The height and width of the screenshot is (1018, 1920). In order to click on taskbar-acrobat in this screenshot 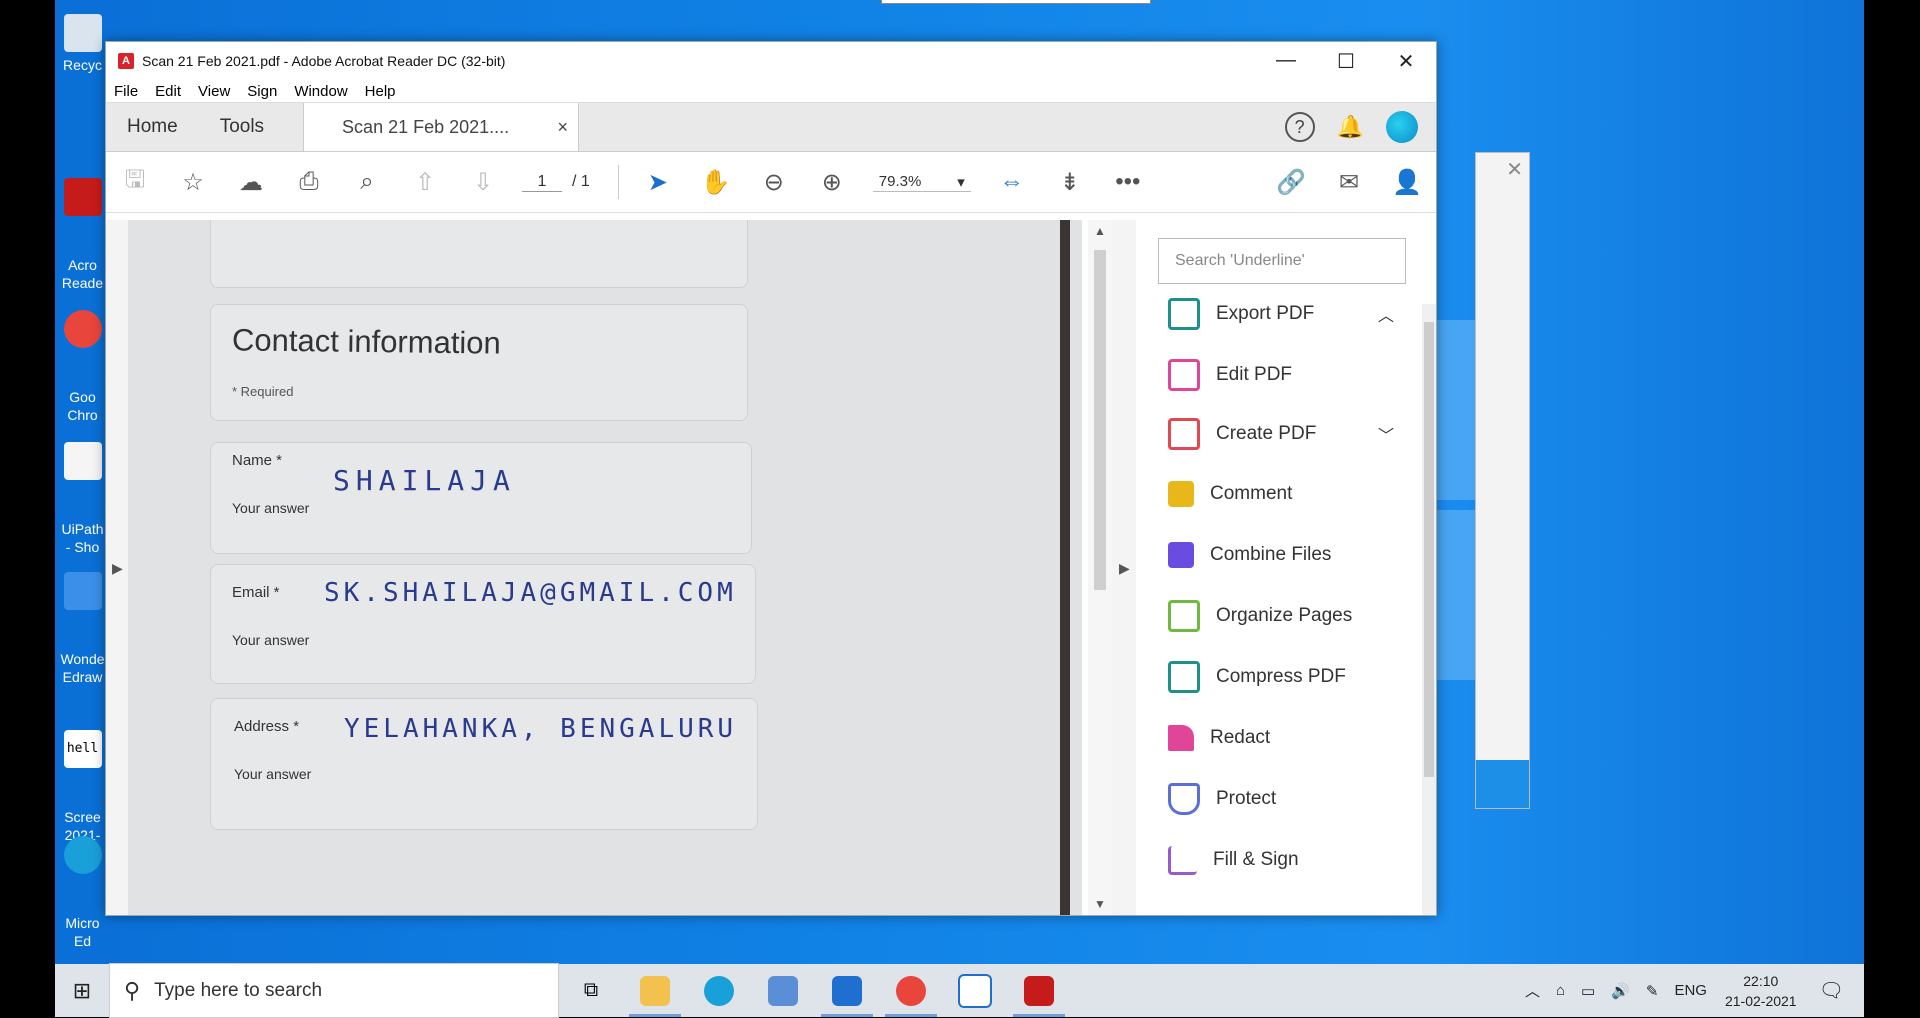, I will do `click(1039, 990)`.